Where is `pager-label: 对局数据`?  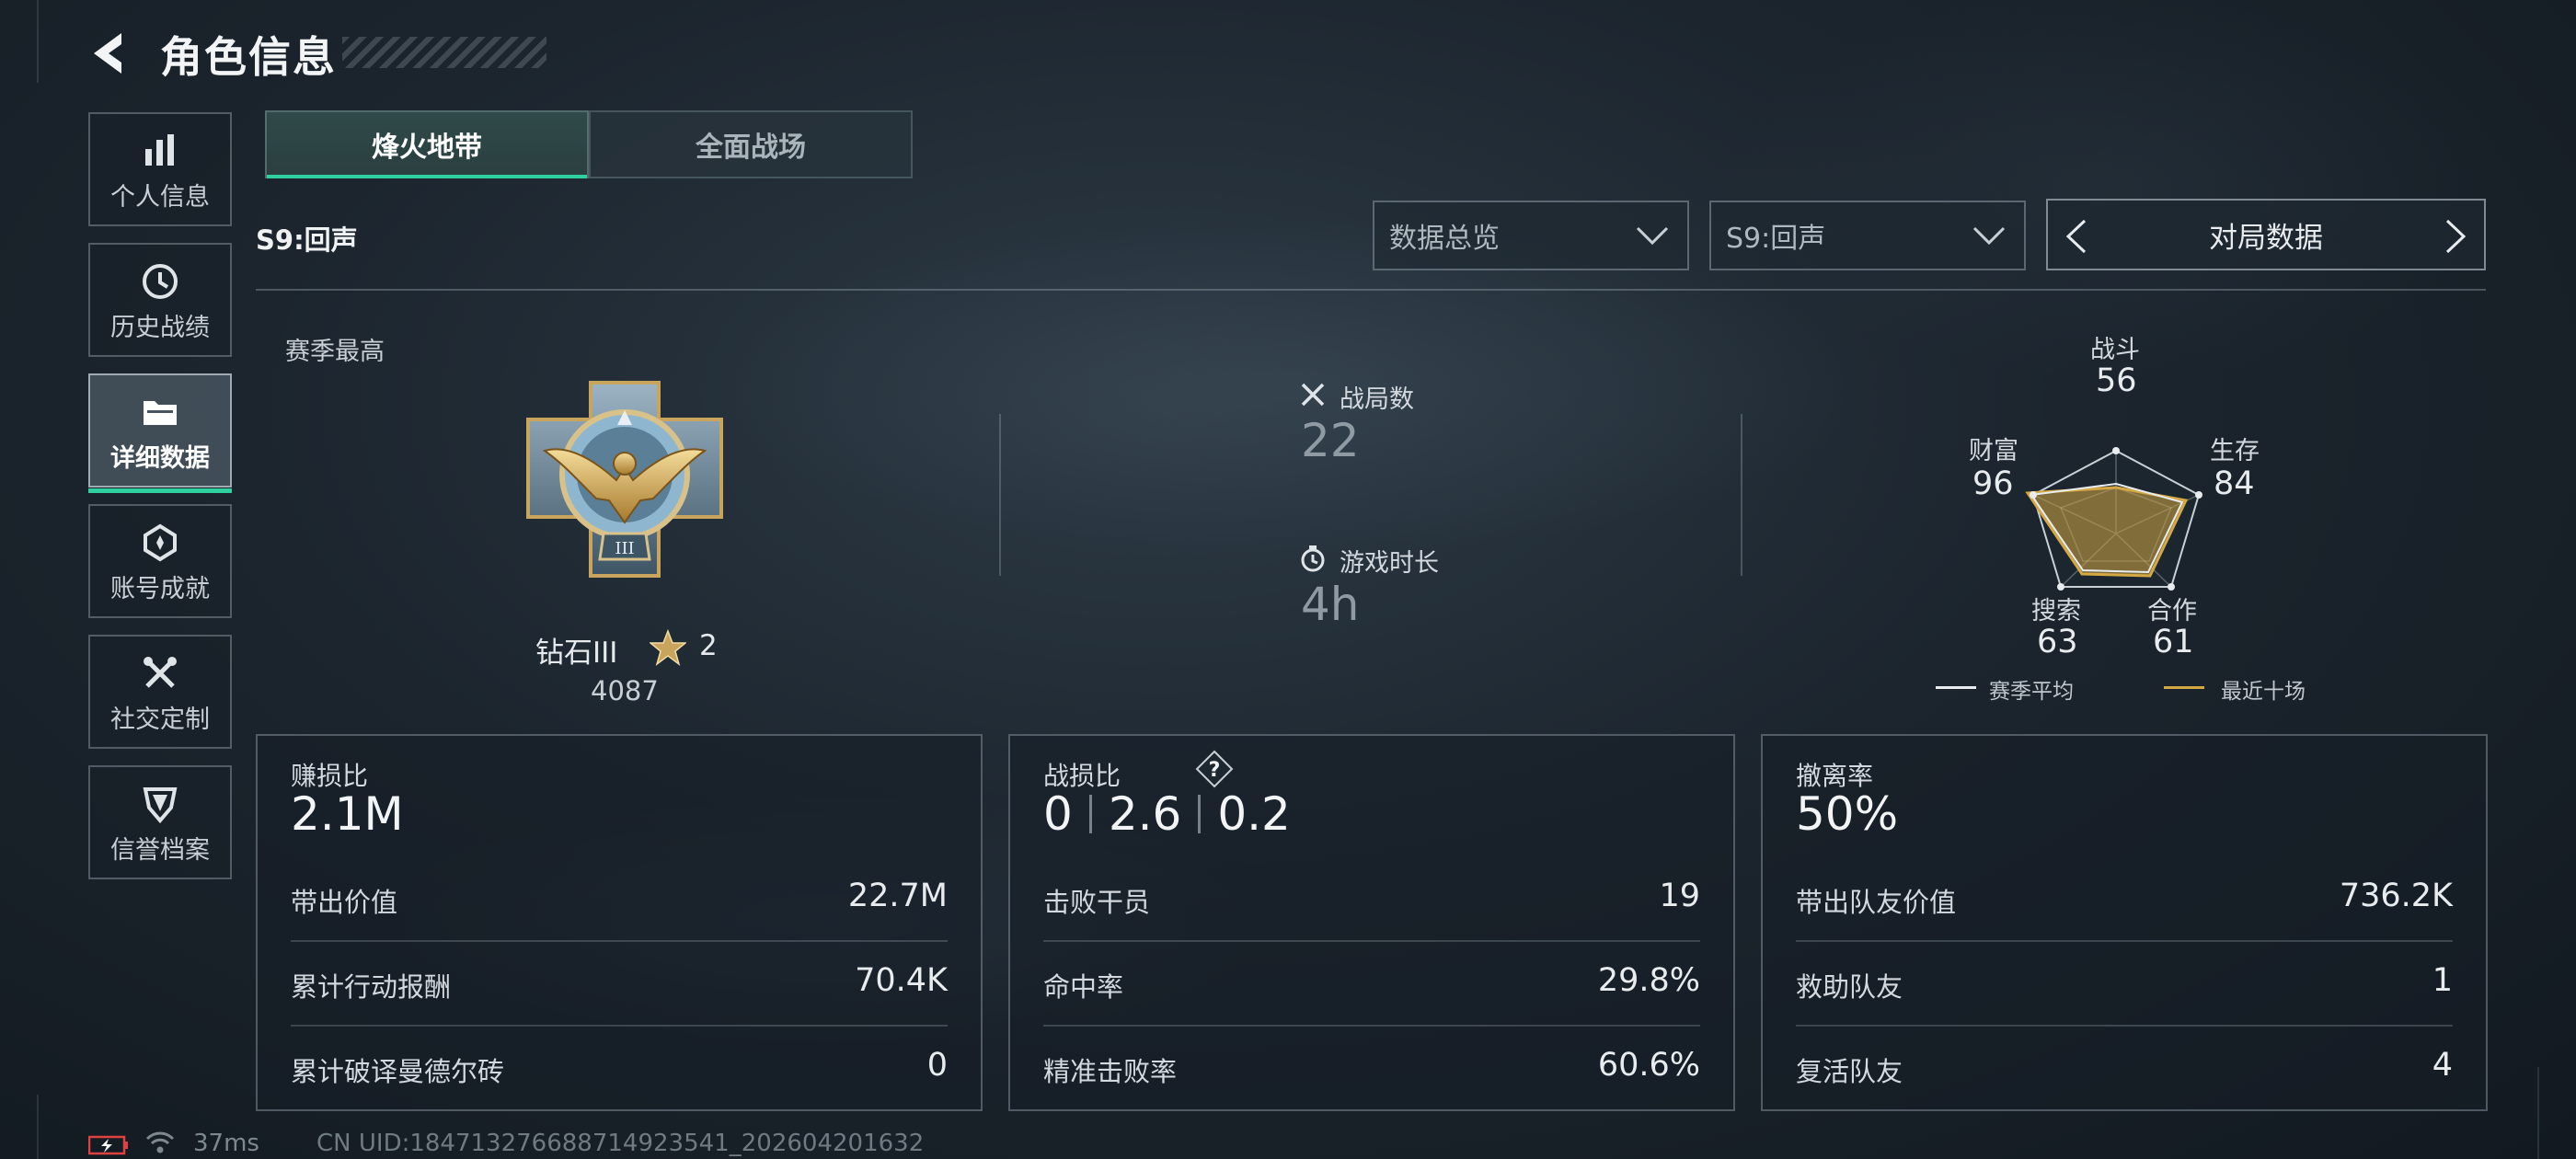 pager-label: 对局数据 is located at coordinates (2266, 238).